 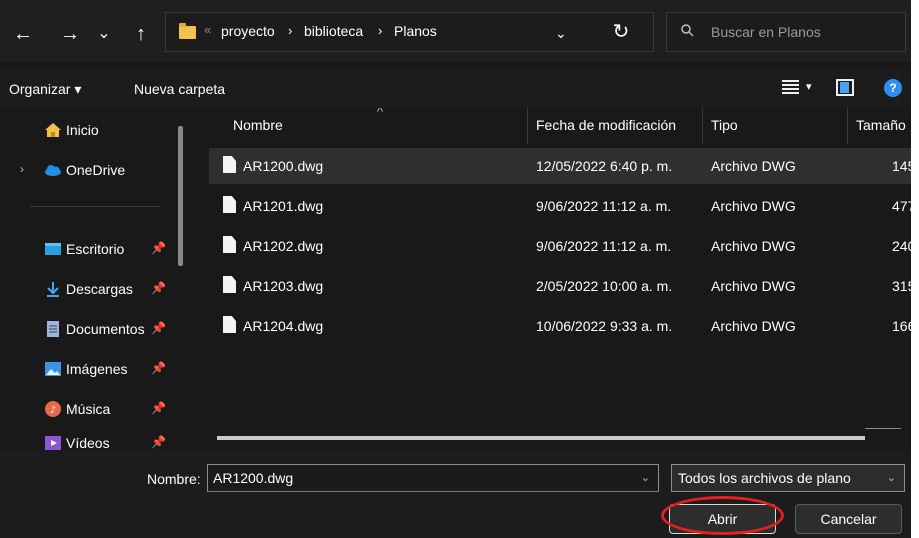 What do you see at coordinates (915, 269) in the screenshot?
I see `page-margin` at bounding box center [915, 269].